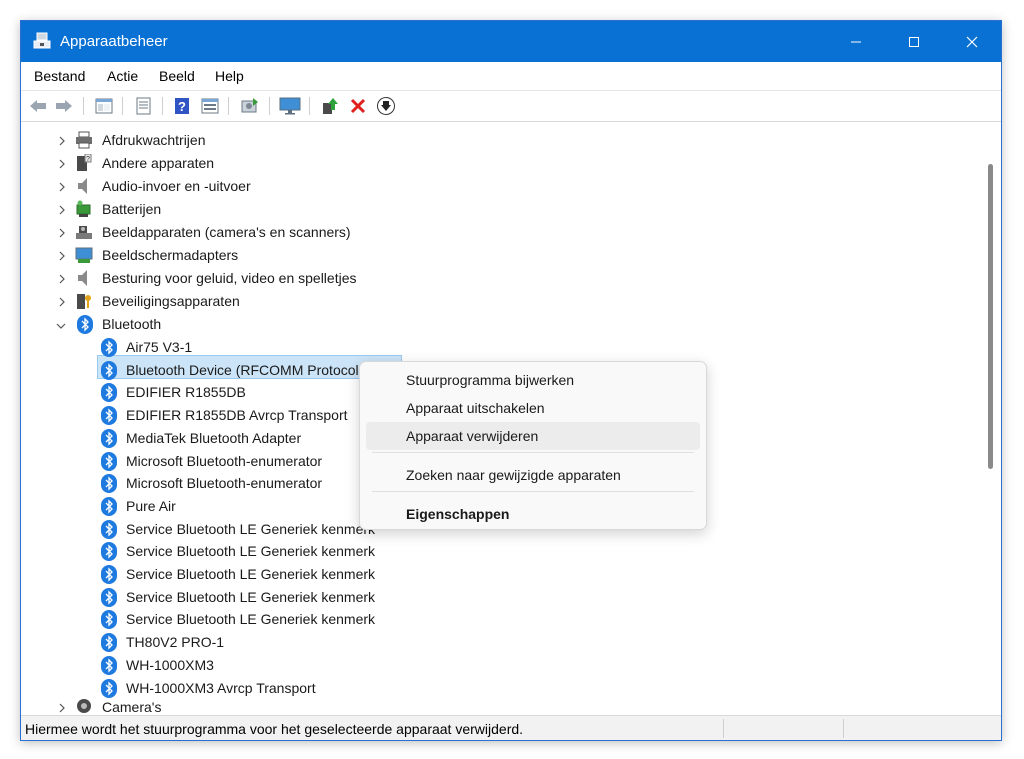 Image resolution: width=1024 pixels, height=759 pixels. I want to click on view-button, so click(210, 106).